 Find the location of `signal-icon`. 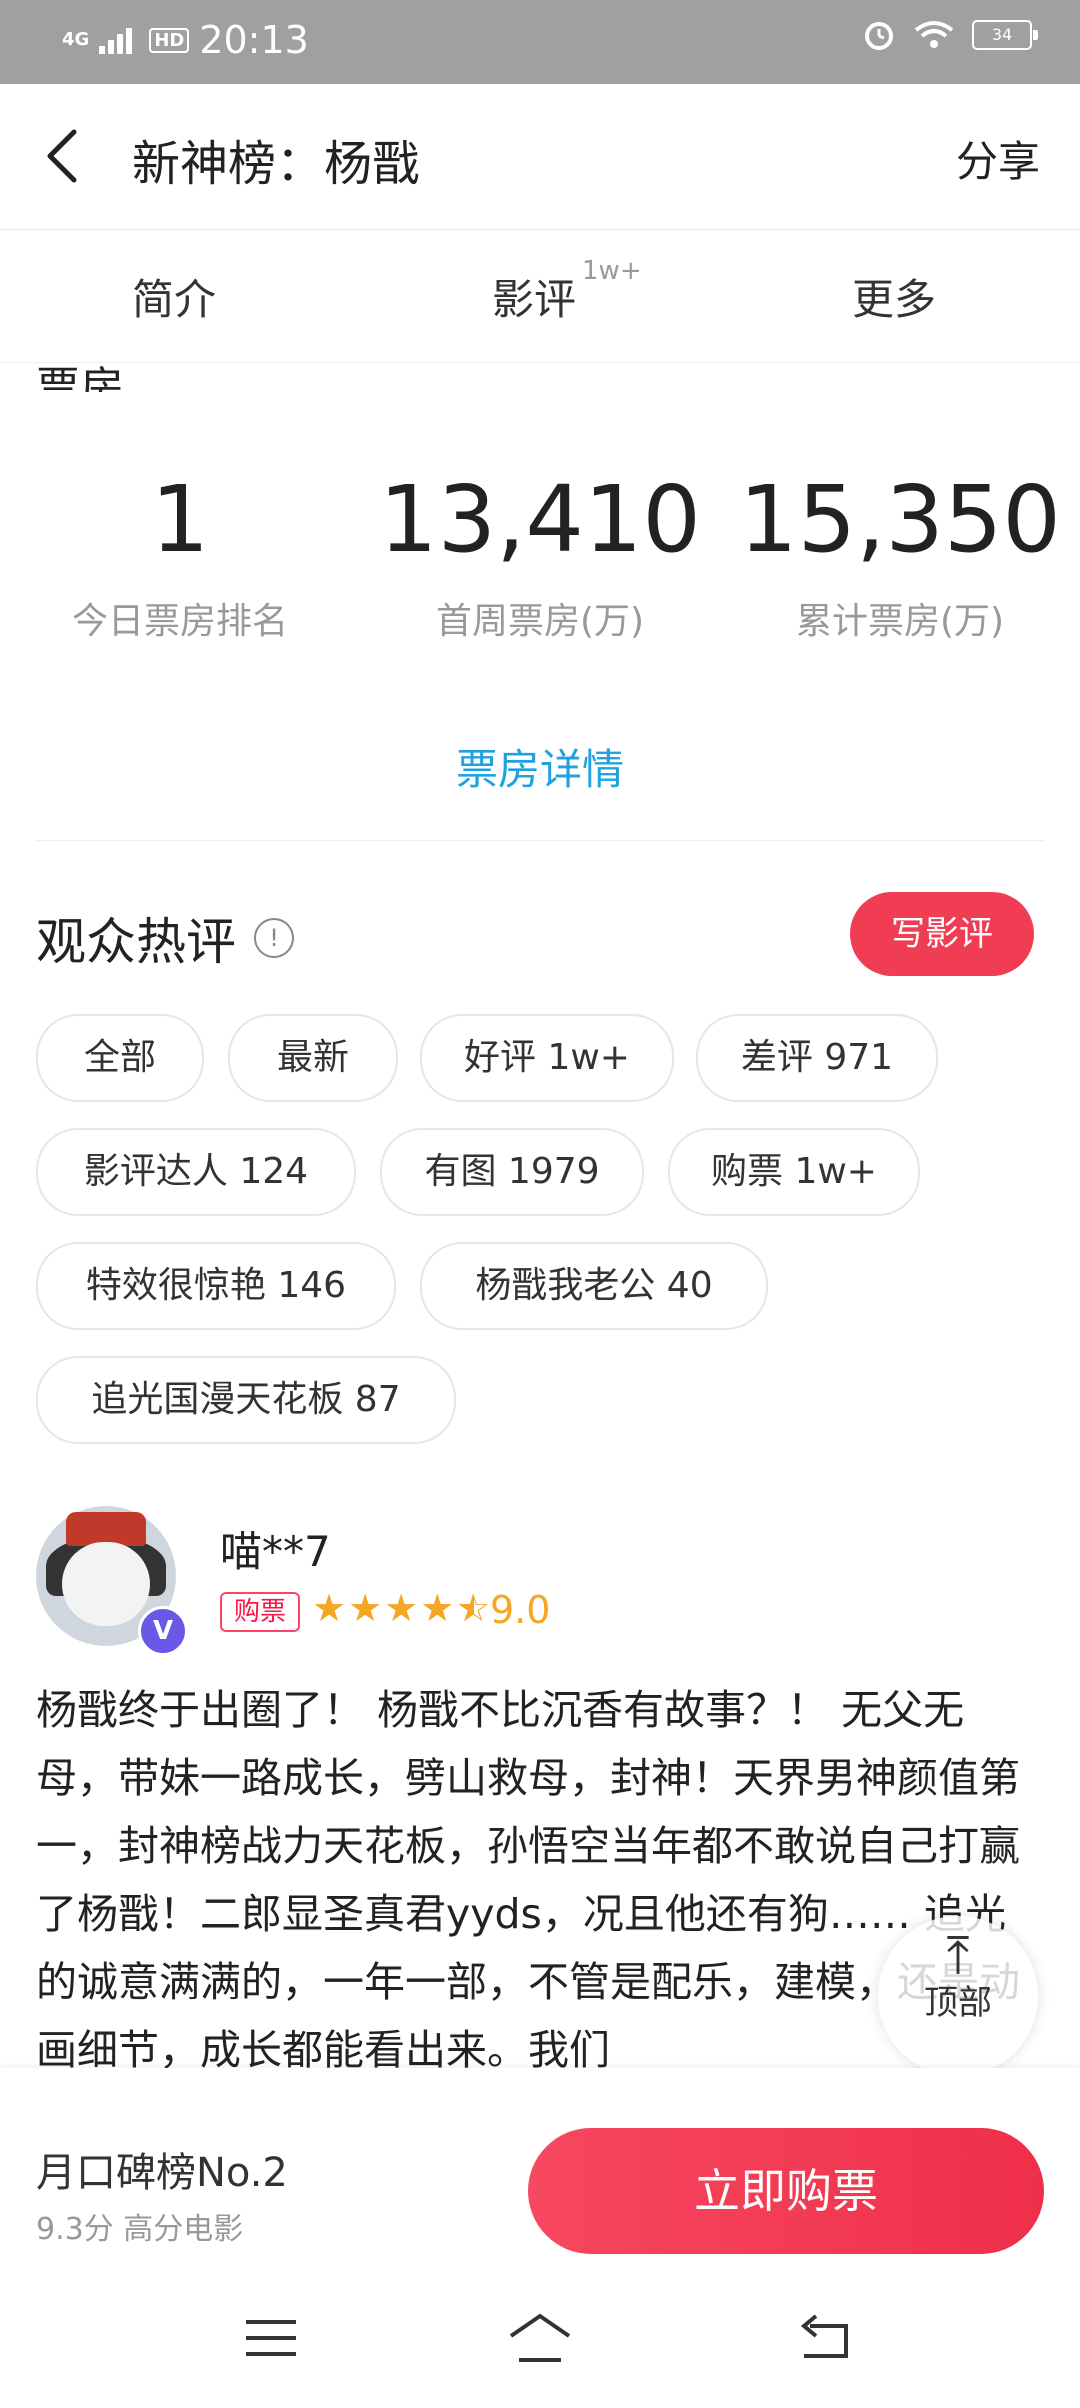

signal-icon is located at coordinates (116, 41).